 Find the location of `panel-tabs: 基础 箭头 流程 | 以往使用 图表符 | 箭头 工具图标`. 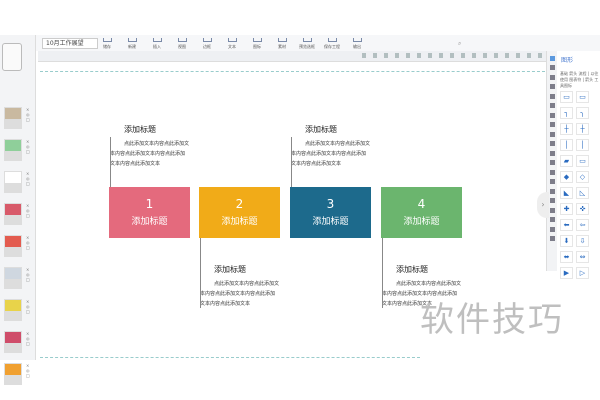

panel-tabs: 基础 箭头 流程 | 以往使用 图表符 | 箭头 工具图标 is located at coordinates (580, 80).